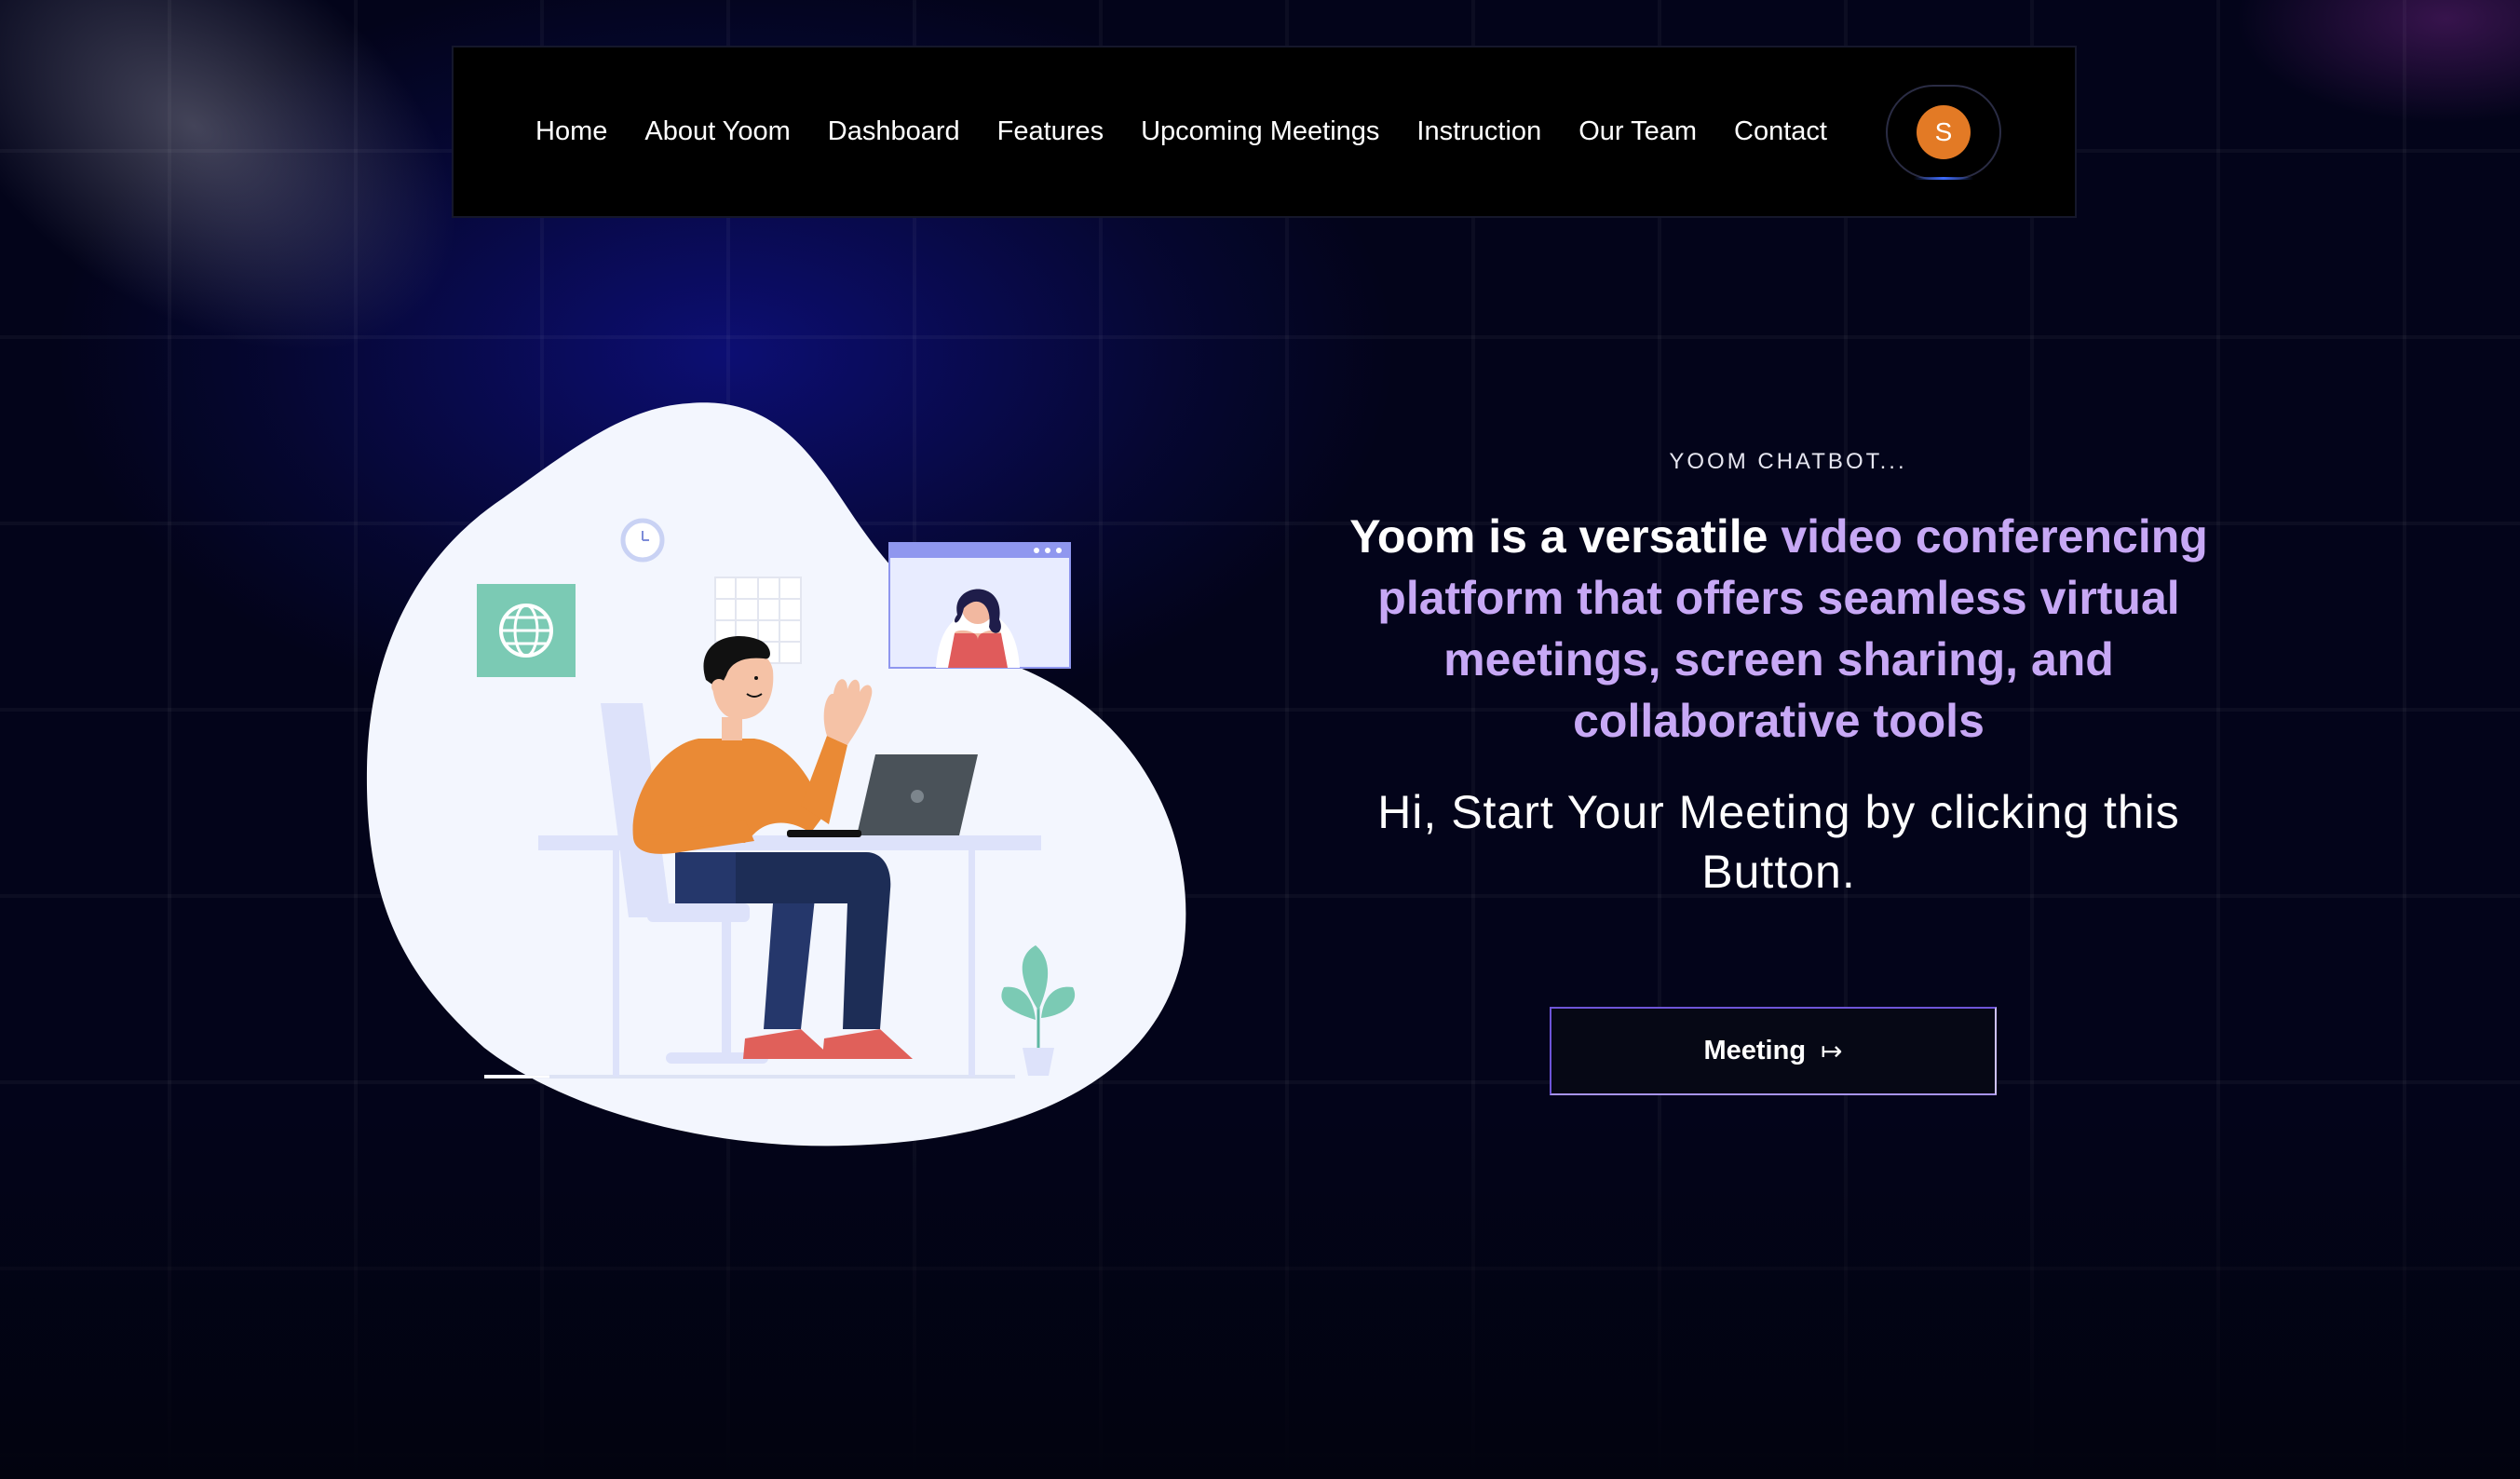  Describe the element at coordinates (1050, 131) in the screenshot. I see `nav-link-features: Features` at that location.